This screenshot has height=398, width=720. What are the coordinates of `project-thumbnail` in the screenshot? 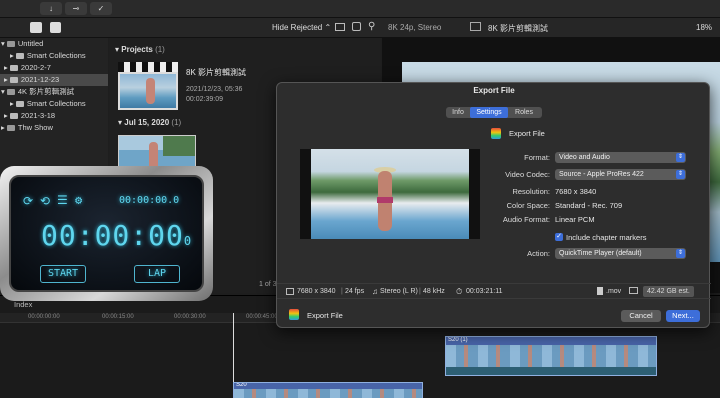 It's located at (148, 86).